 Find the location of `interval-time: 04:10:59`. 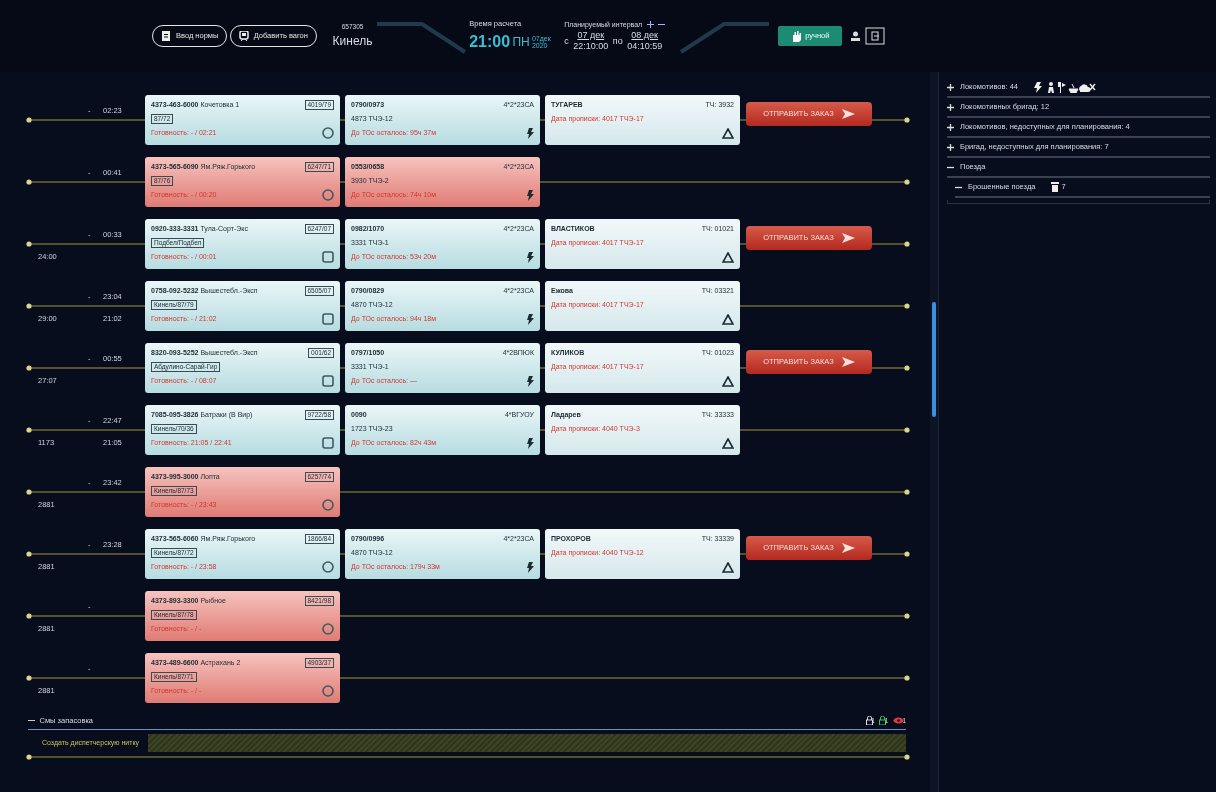

interval-time: 04:10:59 is located at coordinates (645, 47).